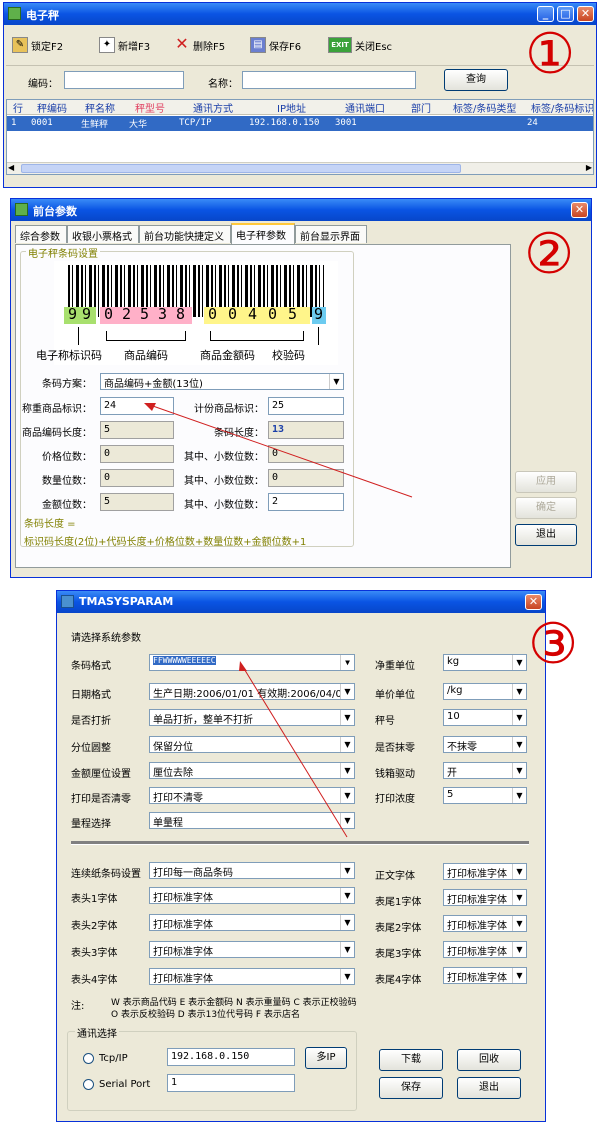 The width and height of the screenshot is (600, 1134). What do you see at coordinates (213, 109) in the screenshot?
I see `col-comm: 通讯方式` at bounding box center [213, 109].